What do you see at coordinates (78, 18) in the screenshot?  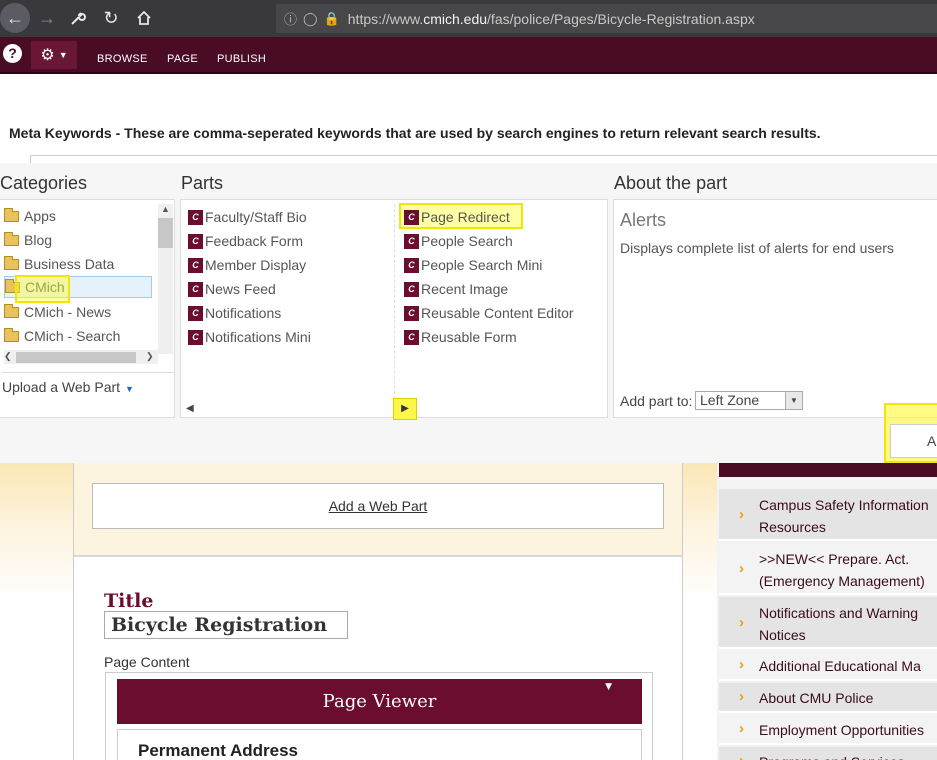 I see `wrench-icon` at bounding box center [78, 18].